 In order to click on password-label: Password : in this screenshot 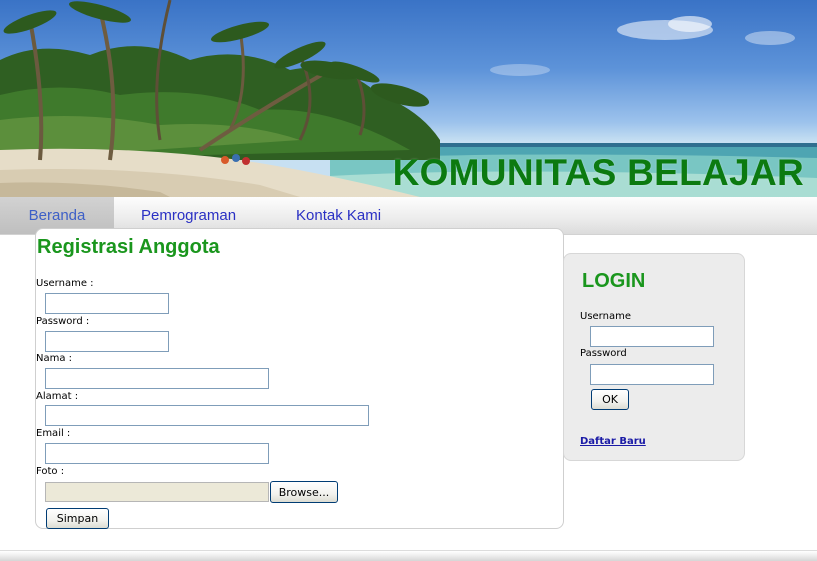, I will do `click(63, 321)`.